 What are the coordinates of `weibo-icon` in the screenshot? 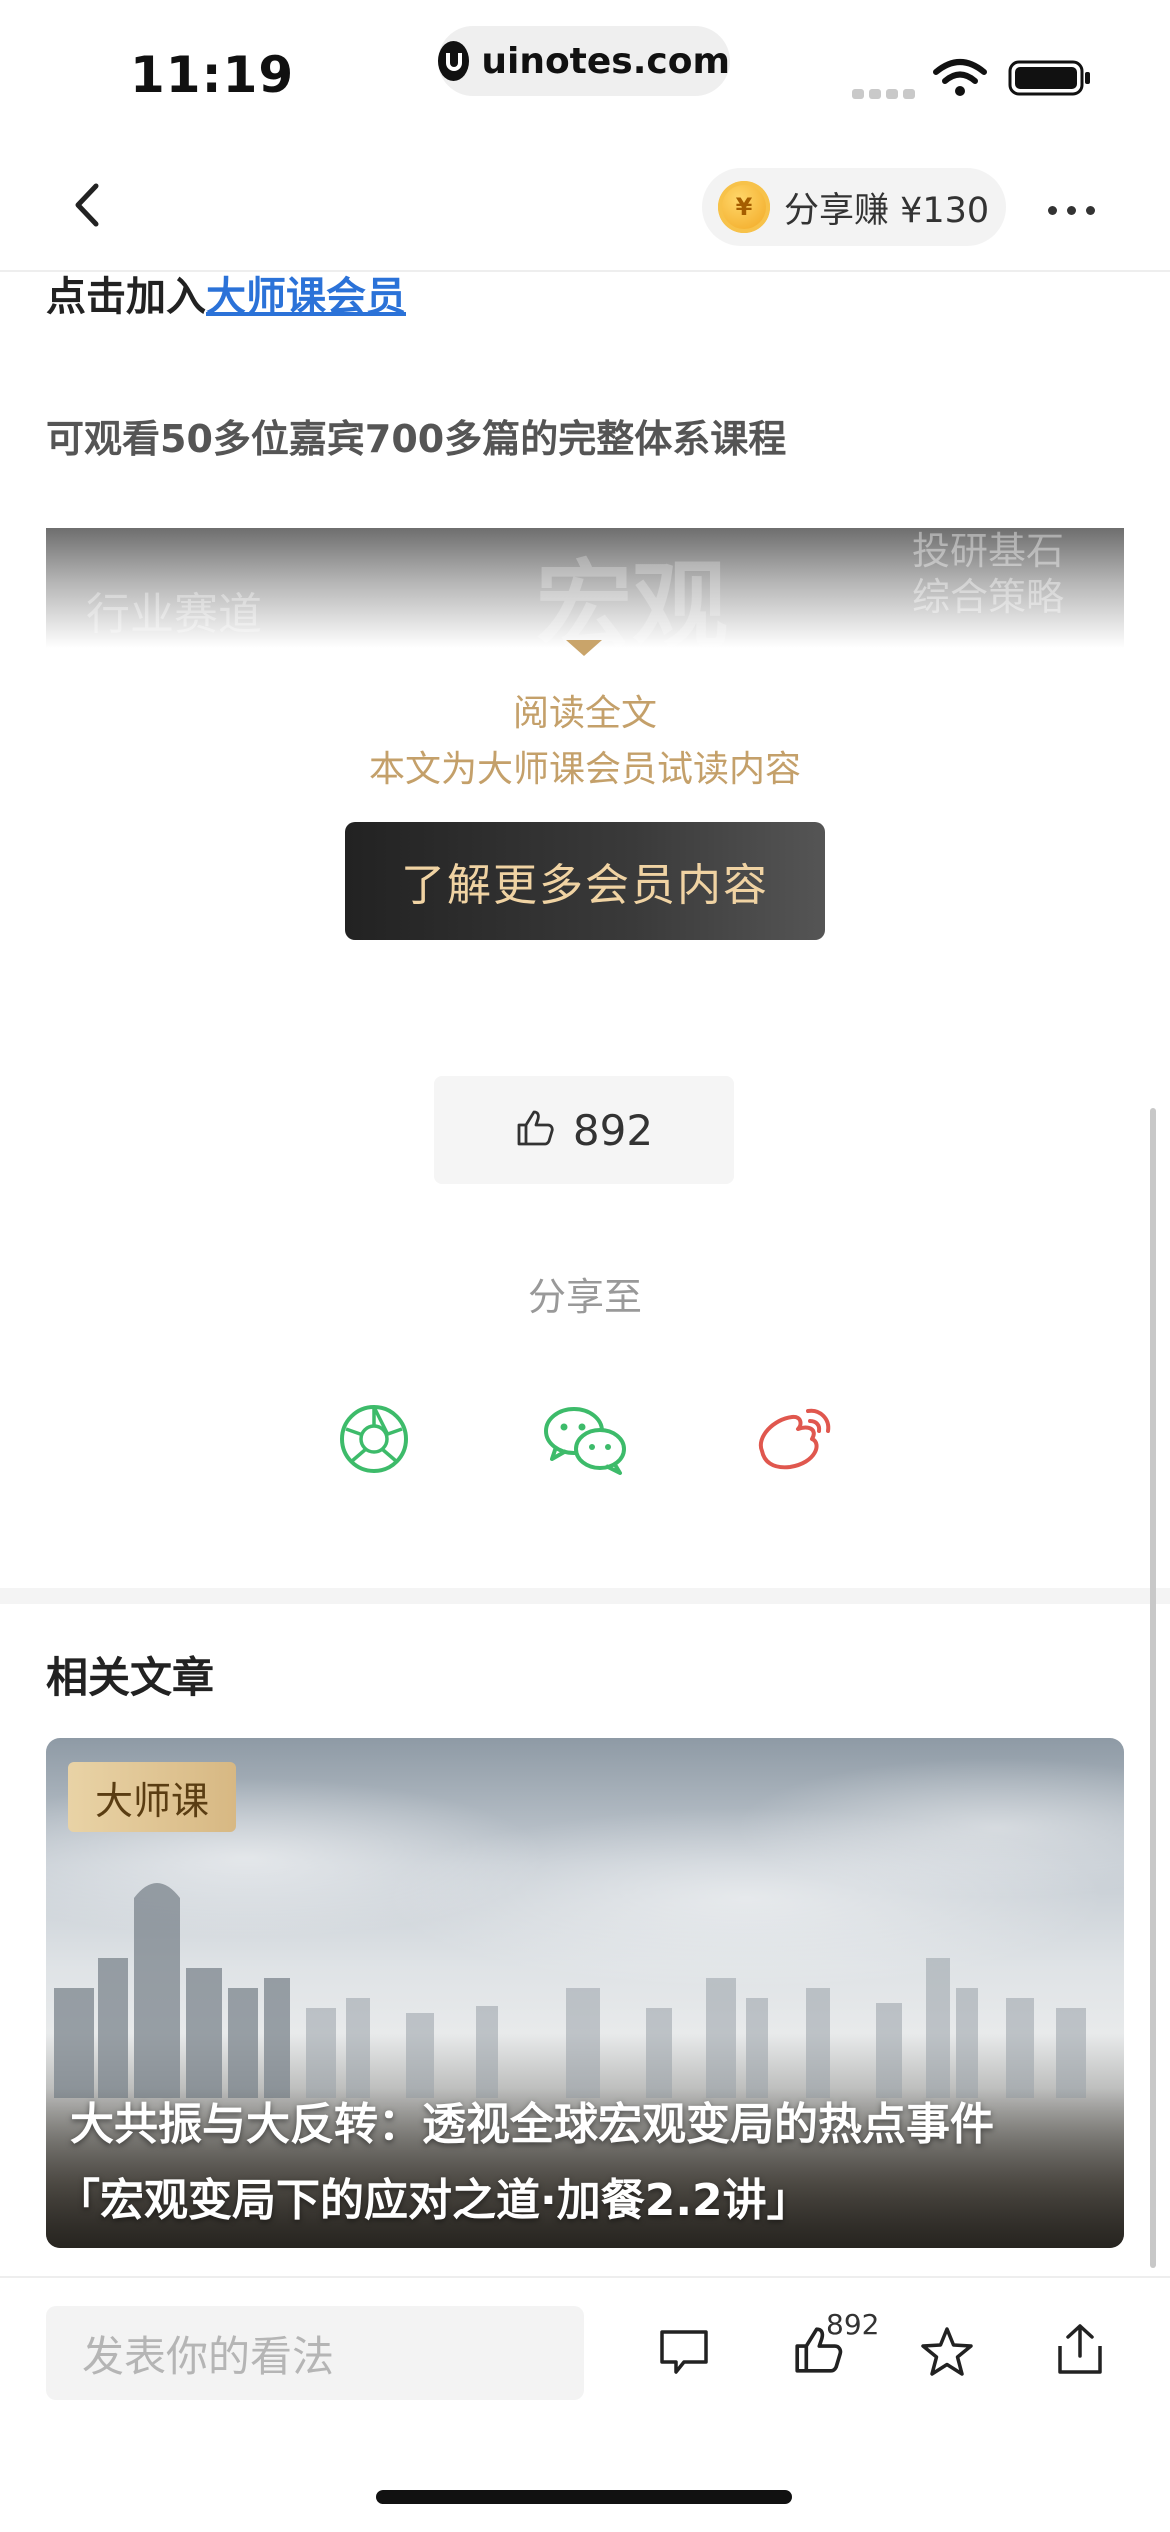 It's located at (794, 1441).